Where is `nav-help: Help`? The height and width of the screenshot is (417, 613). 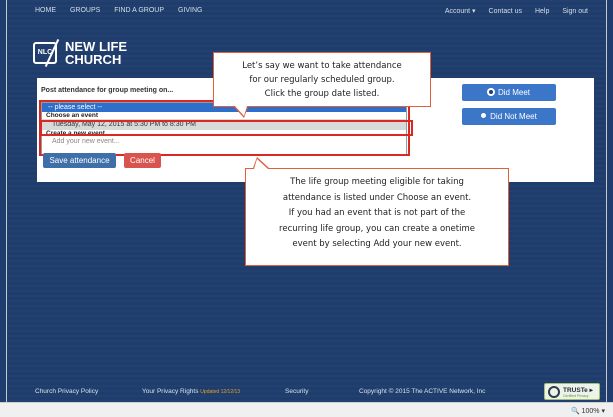
nav-help: Help is located at coordinates (542, 11).